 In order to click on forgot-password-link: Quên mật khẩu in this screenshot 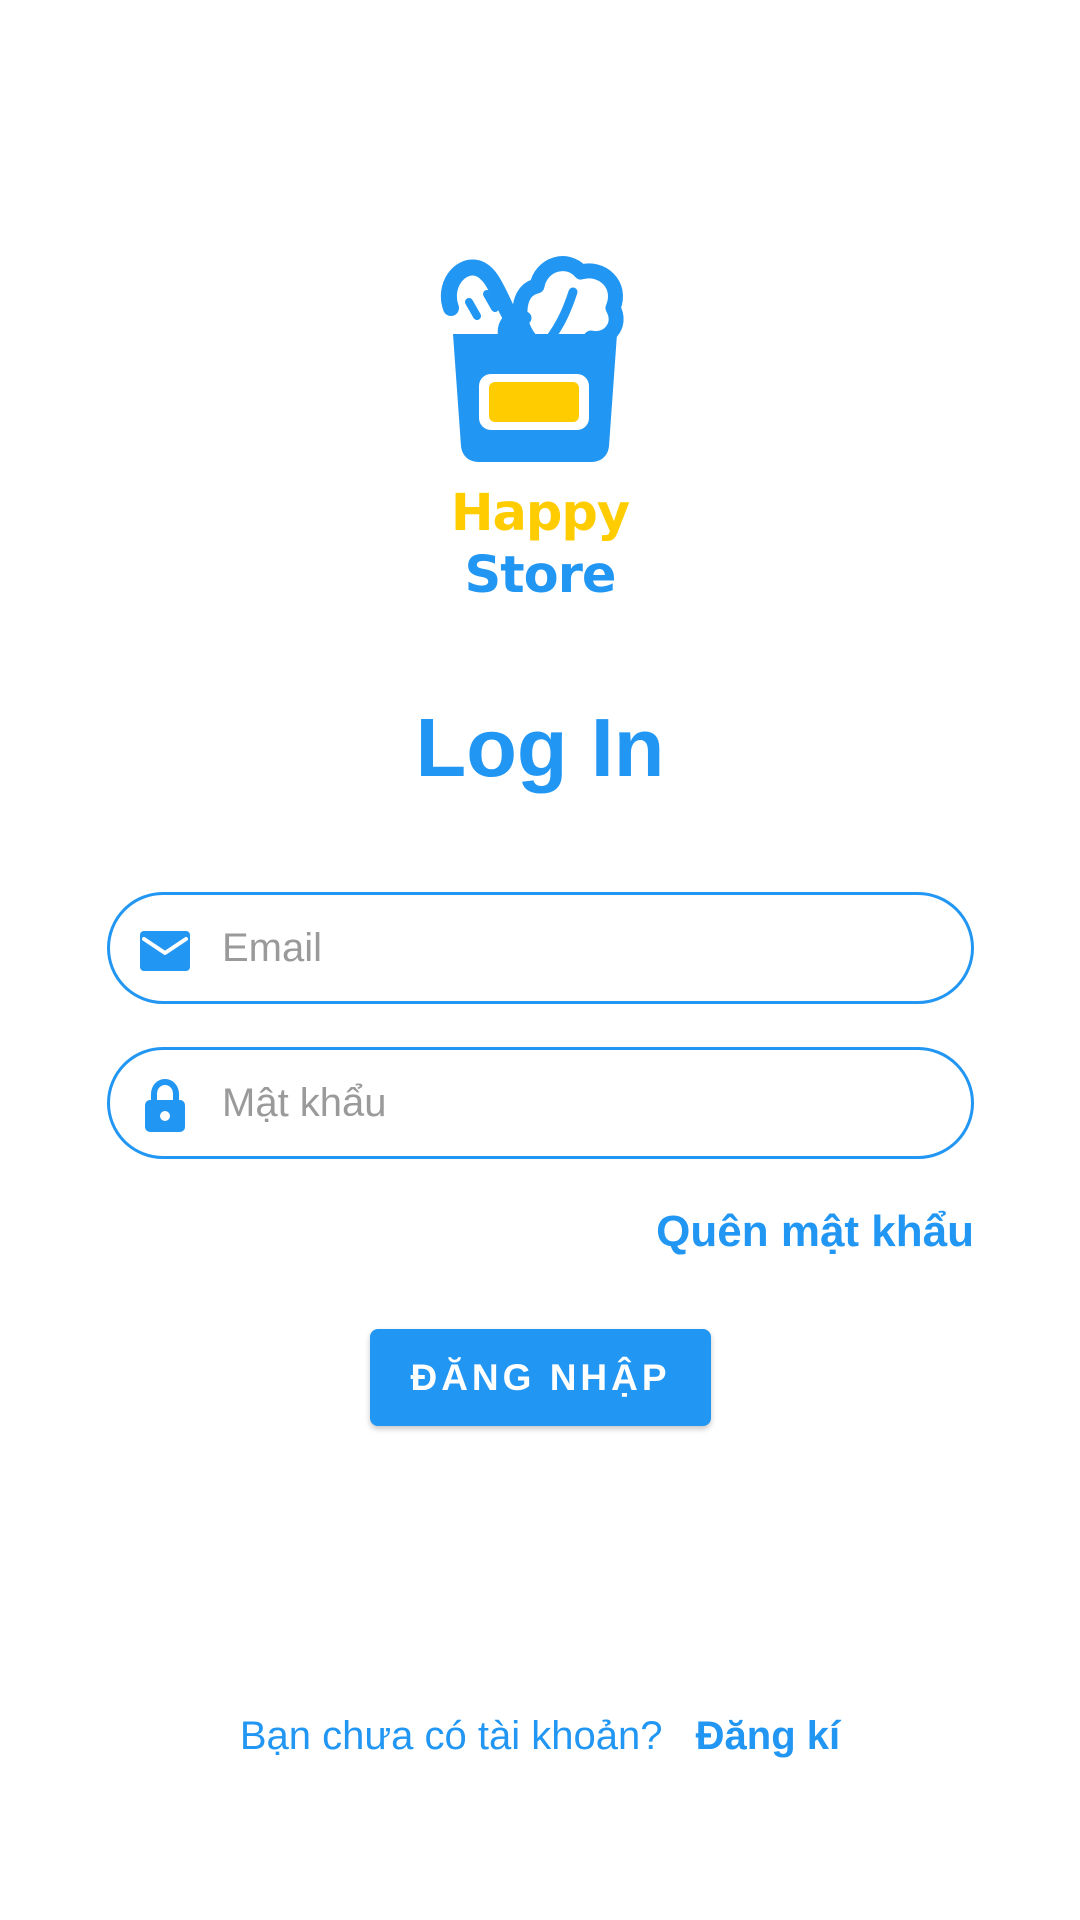, I will do `click(815, 1232)`.